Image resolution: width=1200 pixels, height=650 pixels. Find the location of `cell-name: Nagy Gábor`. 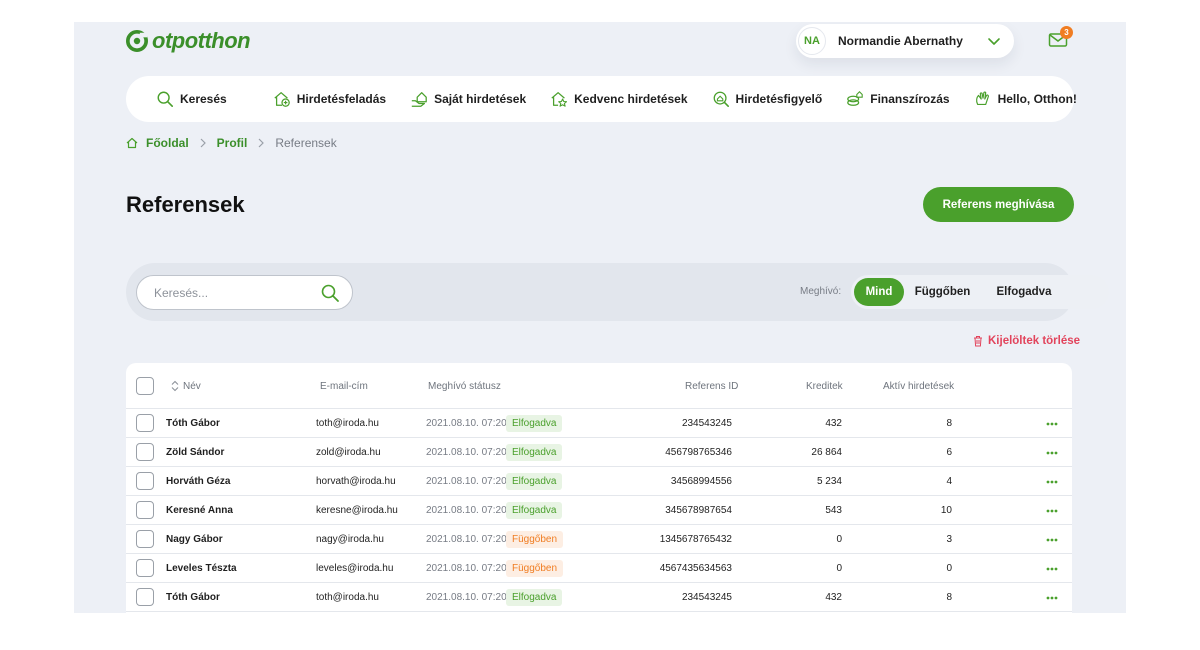

cell-name: Nagy Gábor is located at coordinates (194, 539).